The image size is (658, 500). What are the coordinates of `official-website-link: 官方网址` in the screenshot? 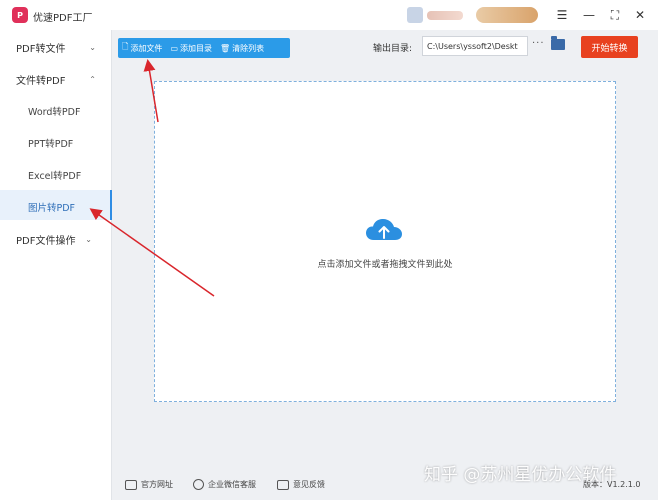 It's located at (149, 484).